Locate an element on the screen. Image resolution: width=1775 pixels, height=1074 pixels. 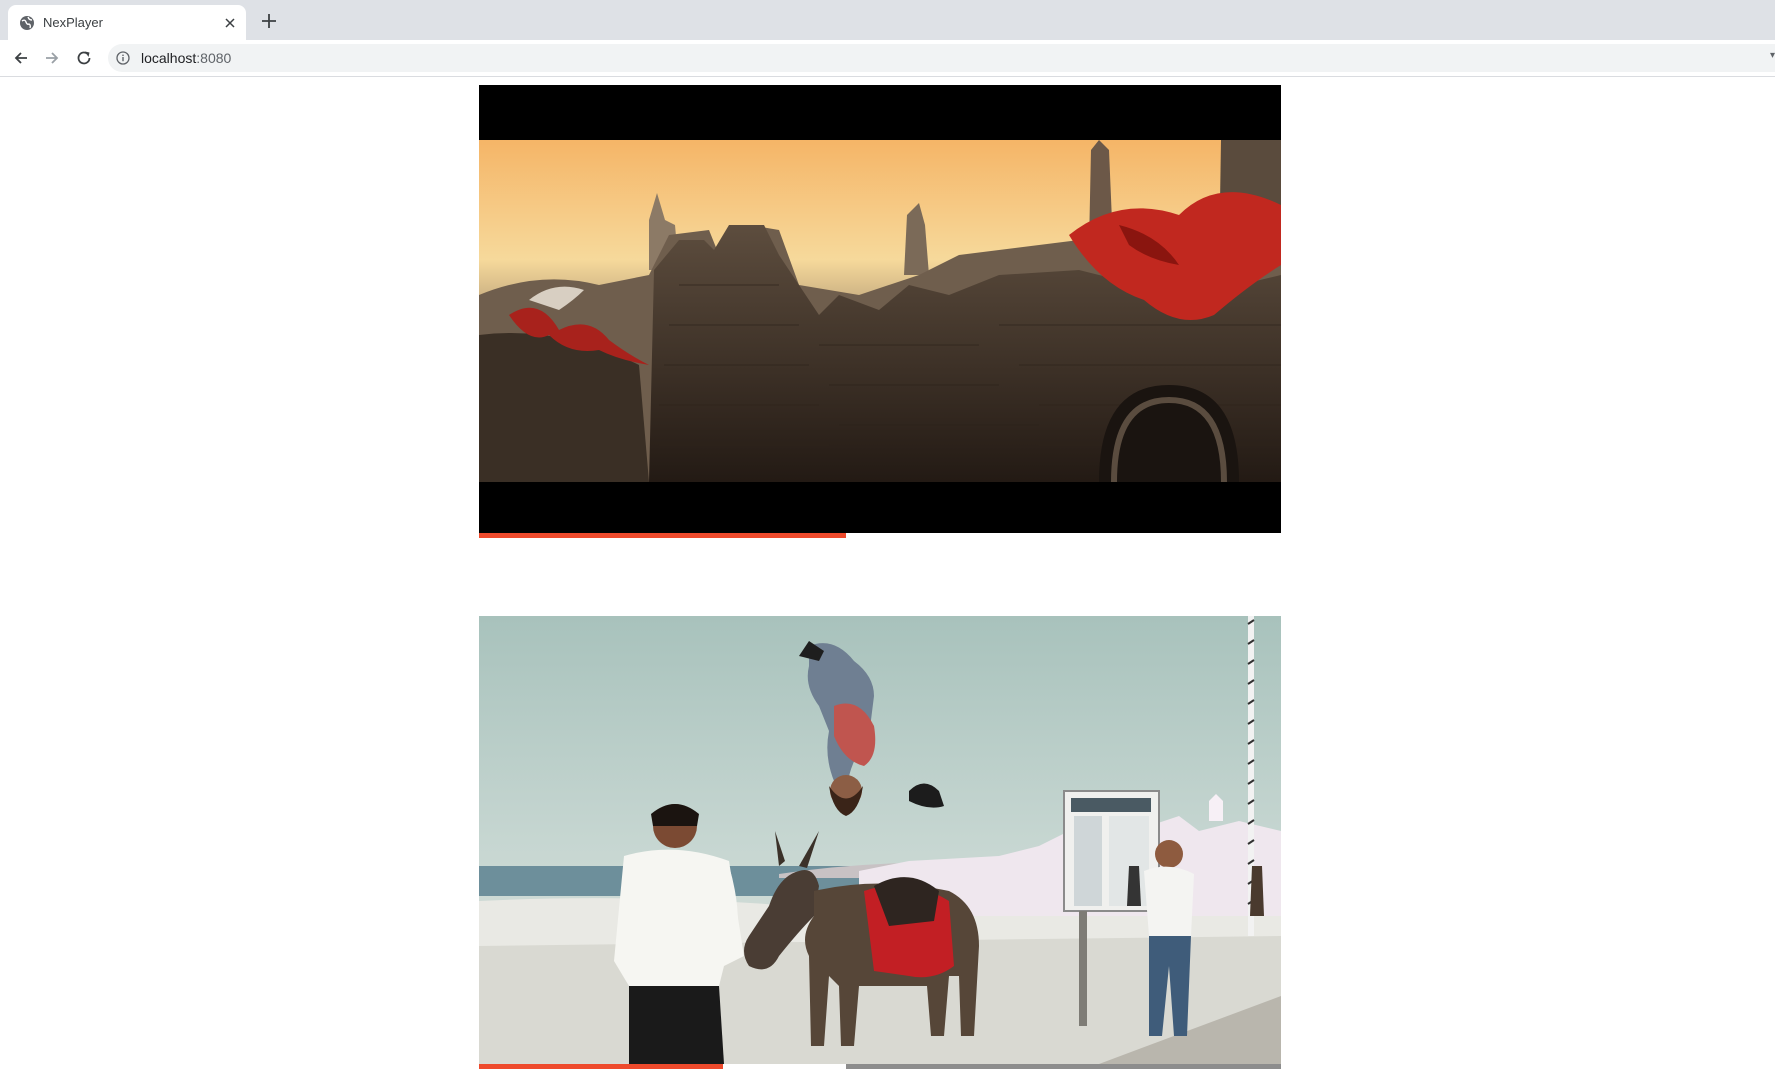
browser-tab: NexPlayer is located at coordinates (127, 22).